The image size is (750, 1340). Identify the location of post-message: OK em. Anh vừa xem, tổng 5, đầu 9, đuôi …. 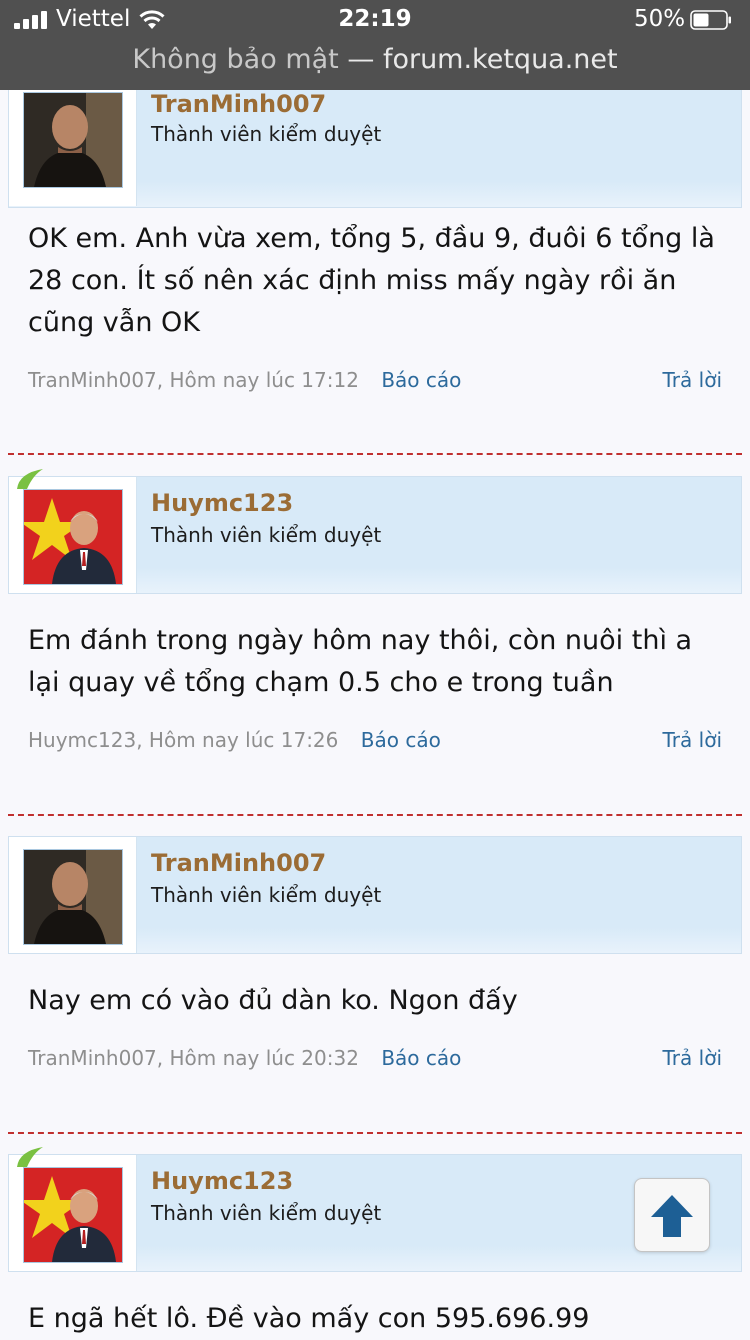
(371, 280).